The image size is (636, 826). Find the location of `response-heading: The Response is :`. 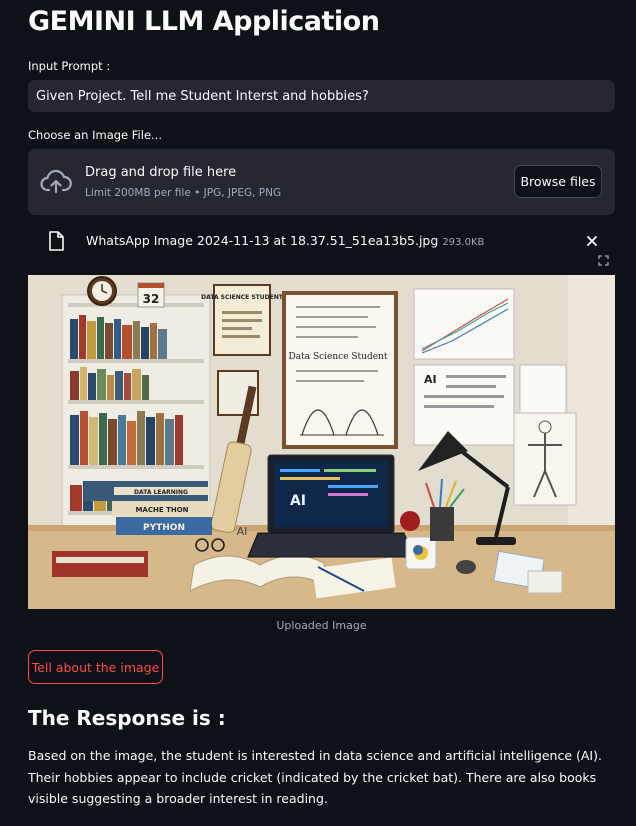

response-heading: The Response is : is located at coordinates (127, 718).